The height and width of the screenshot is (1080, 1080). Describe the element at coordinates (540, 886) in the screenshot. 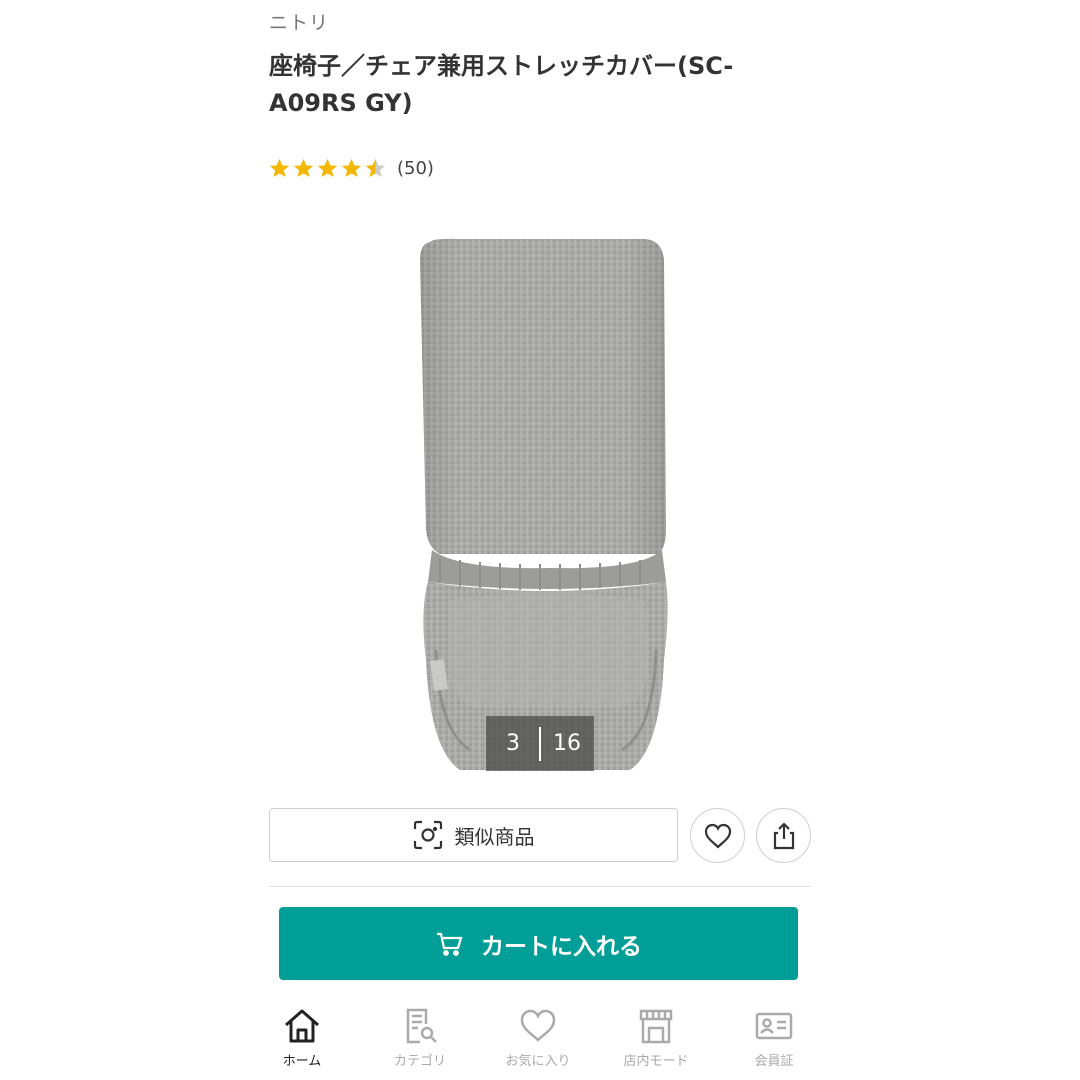

I see `section-divider` at that location.